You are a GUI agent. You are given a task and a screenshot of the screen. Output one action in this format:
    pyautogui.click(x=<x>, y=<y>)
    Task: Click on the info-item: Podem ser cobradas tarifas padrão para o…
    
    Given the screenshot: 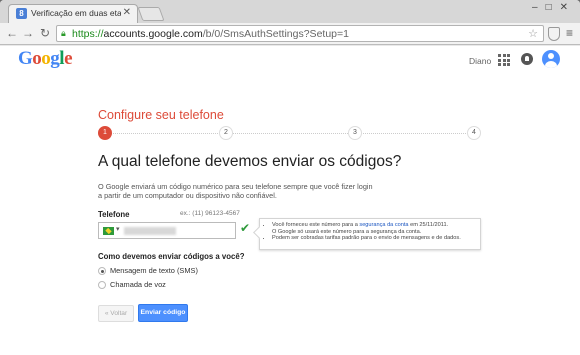 What is the action you would take?
    pyautogui.click(x=373, y=238)
    